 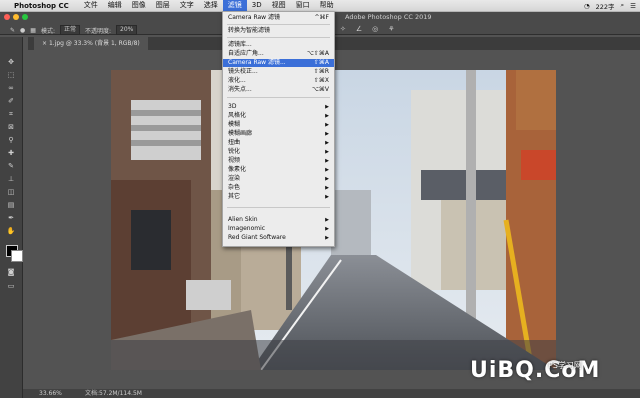 I want to click on list-icon: ☰, so click(x=633, y=6).